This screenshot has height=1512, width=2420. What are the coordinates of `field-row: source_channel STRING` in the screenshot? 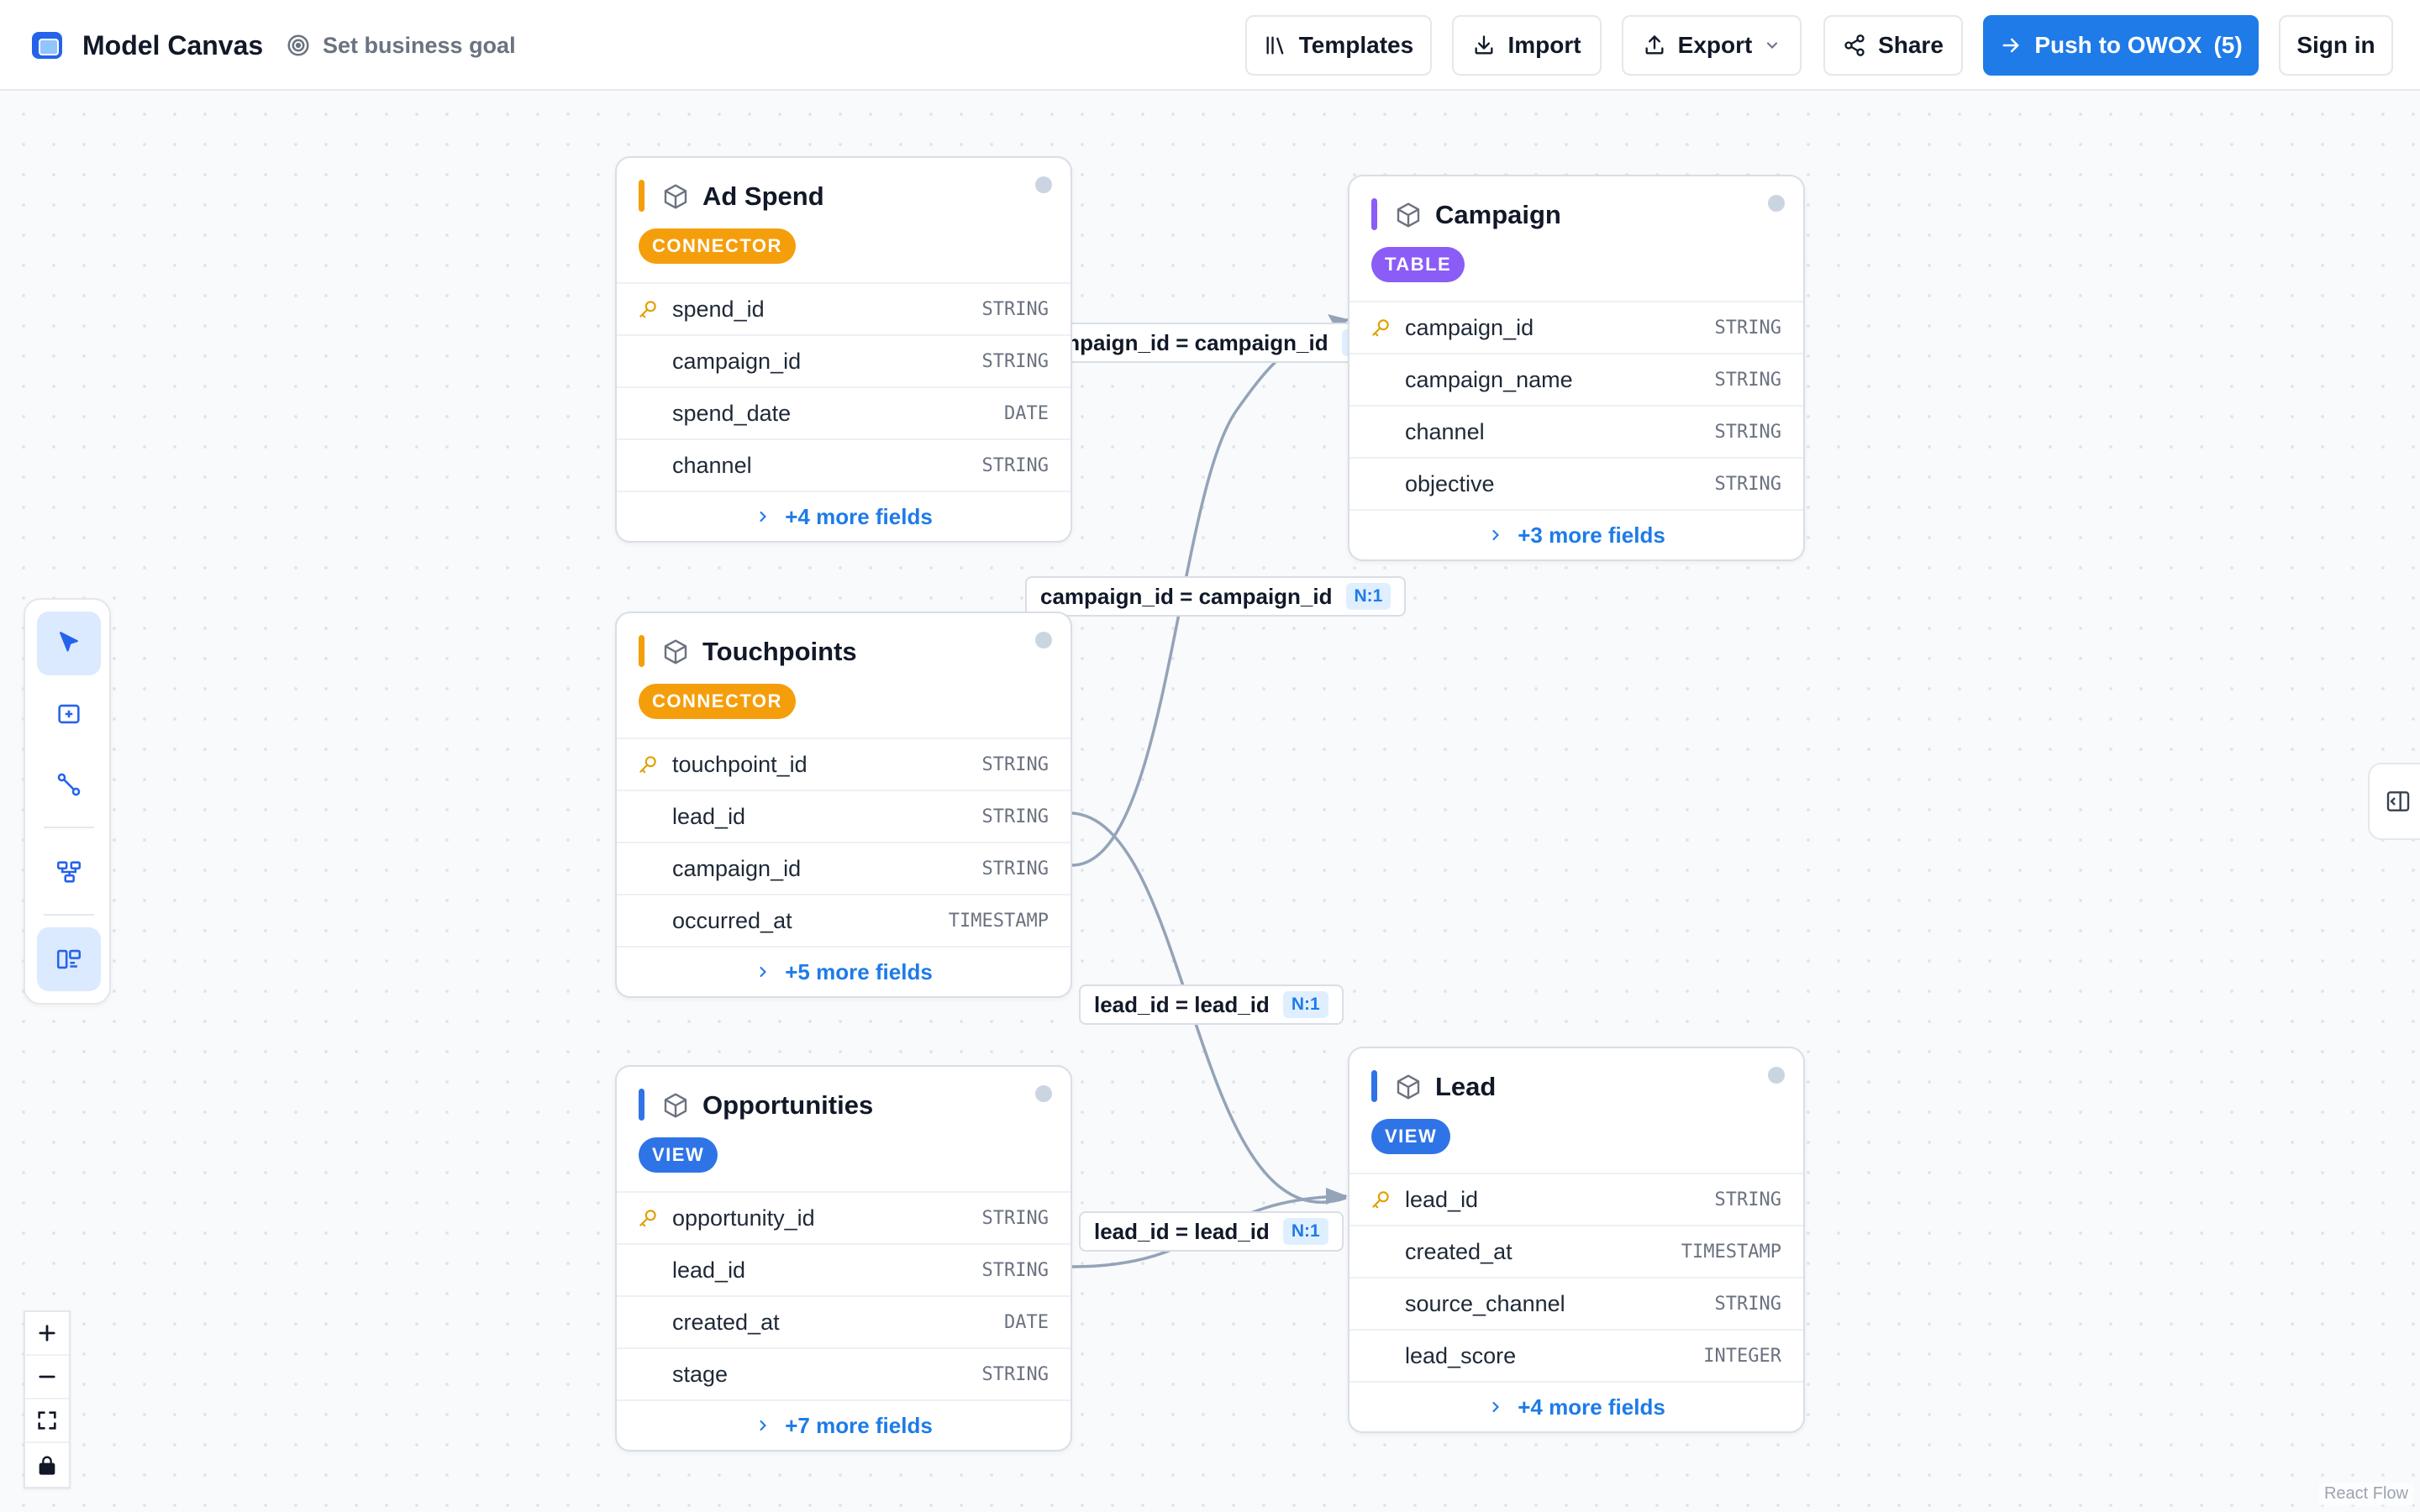 It's located at (1576, 1303).